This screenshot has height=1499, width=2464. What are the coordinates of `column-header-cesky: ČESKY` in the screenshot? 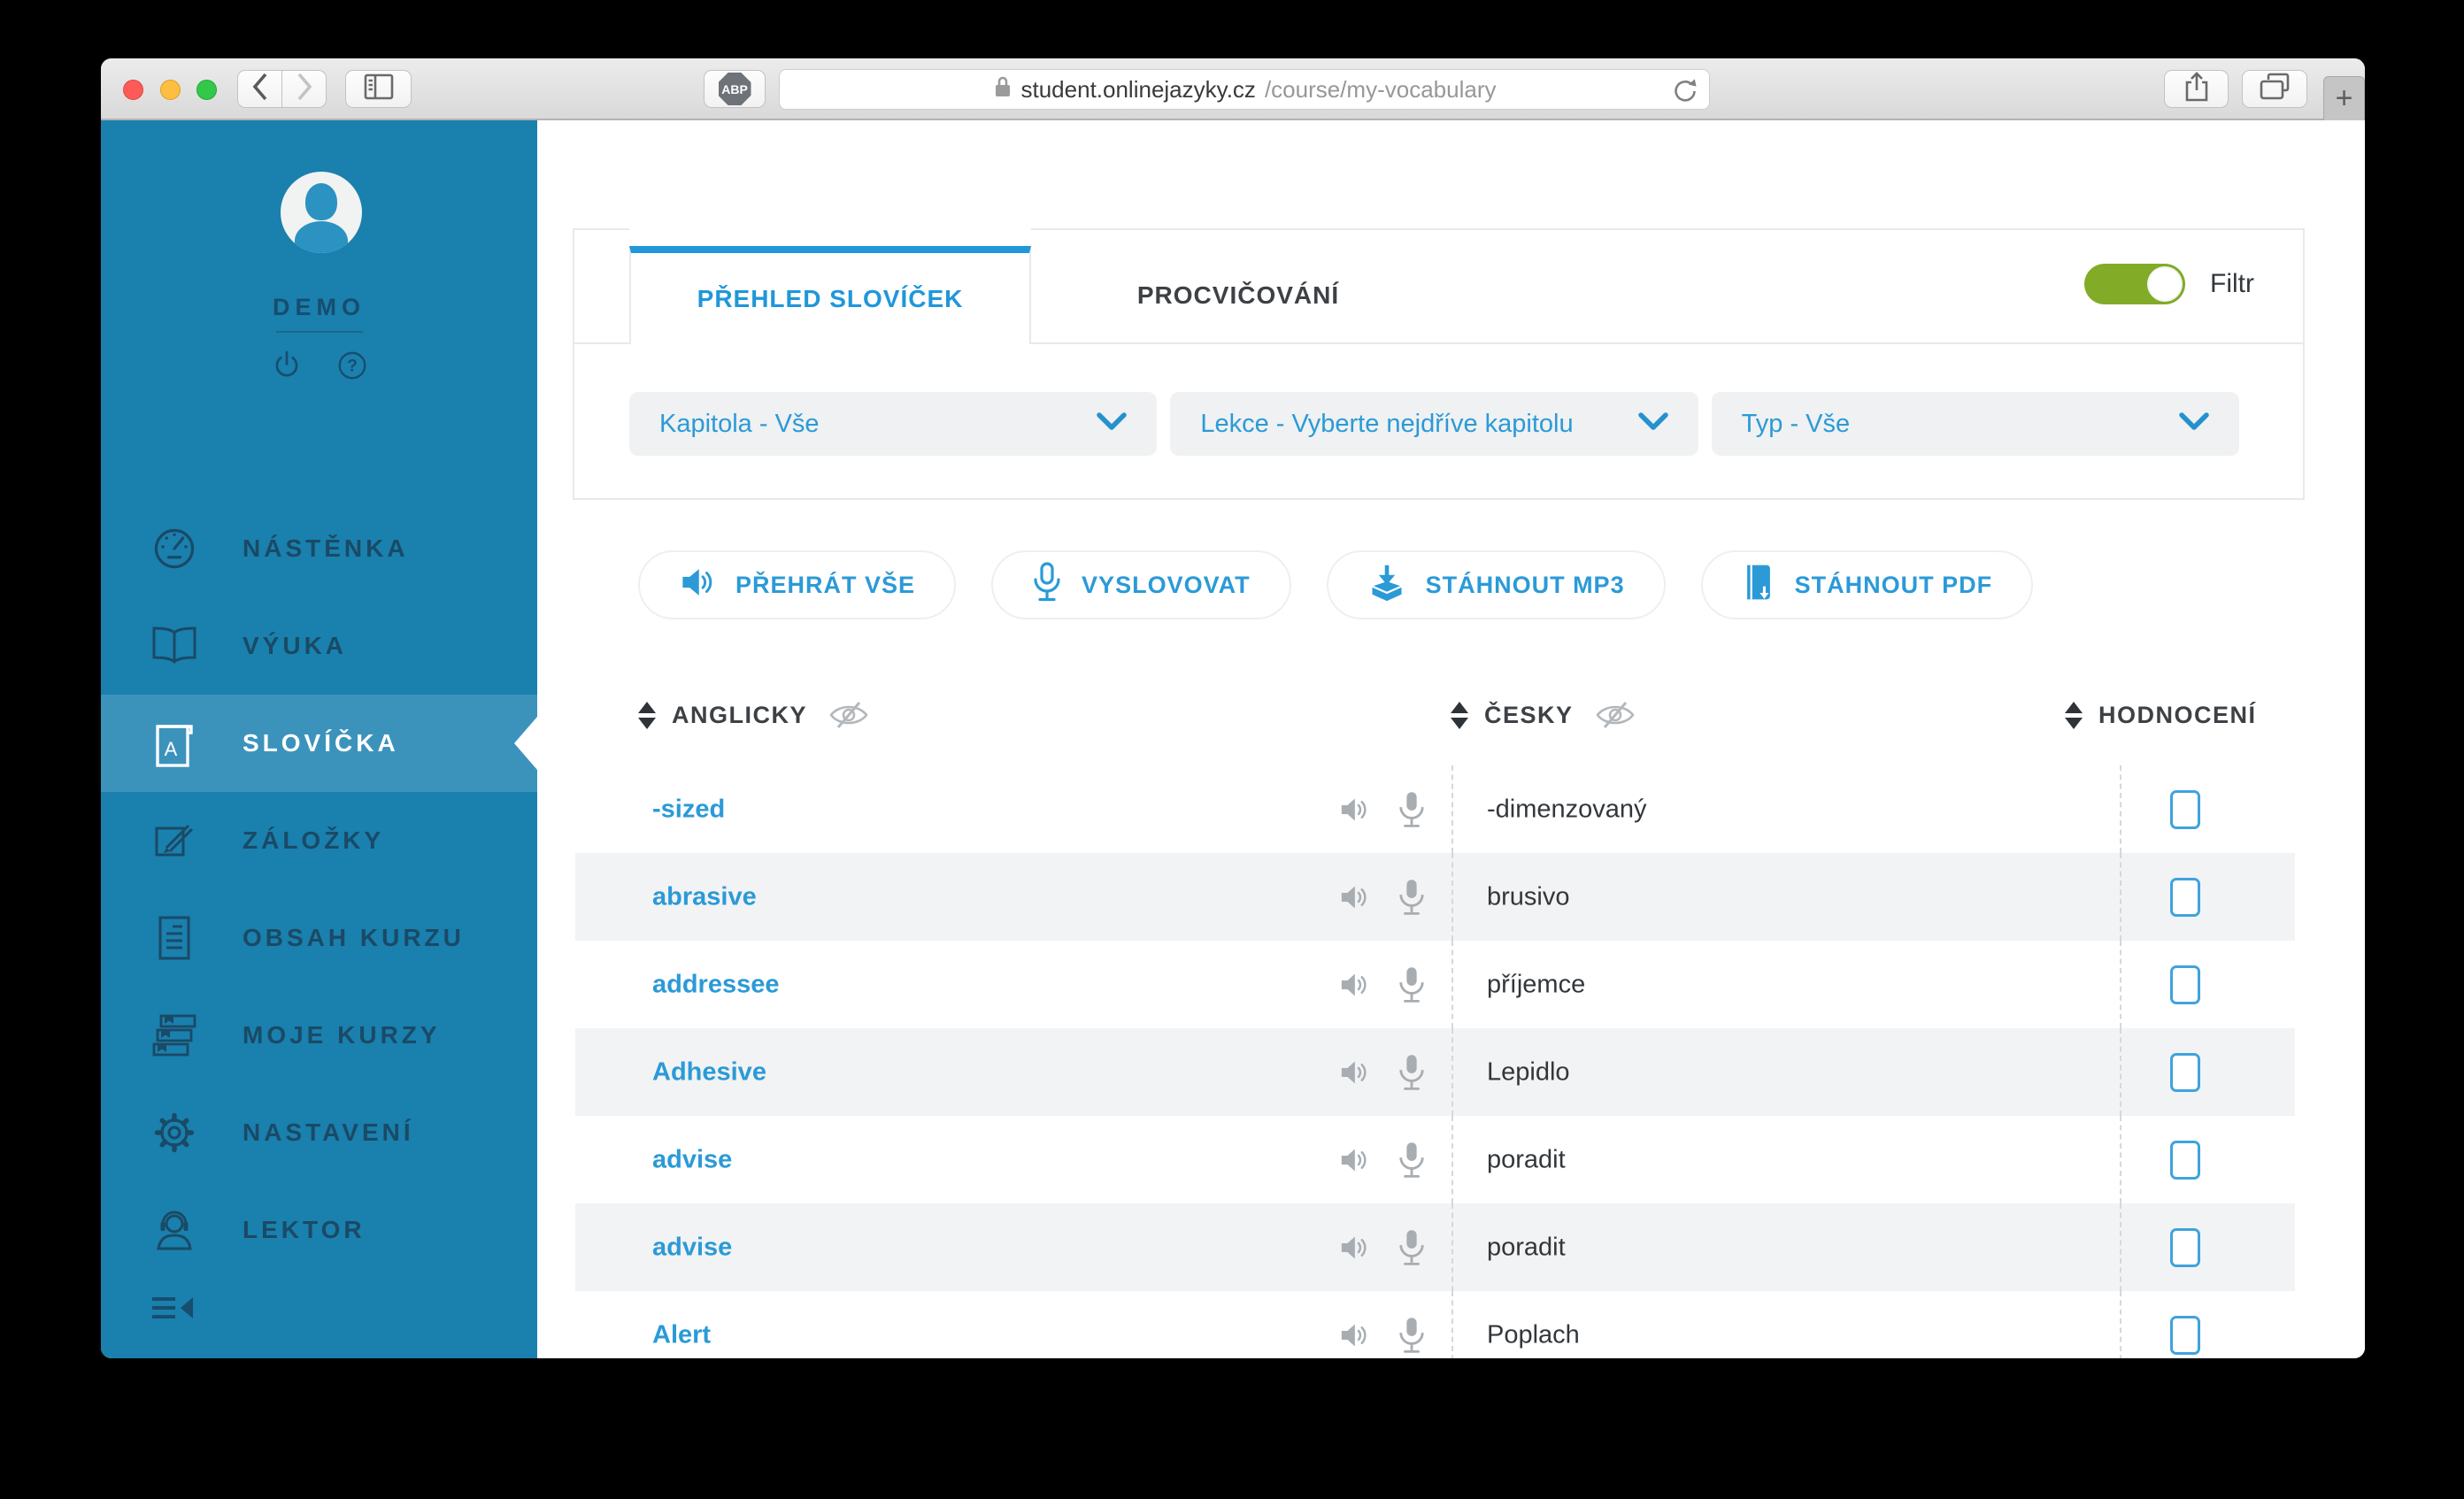 It's located at (1543, 715).